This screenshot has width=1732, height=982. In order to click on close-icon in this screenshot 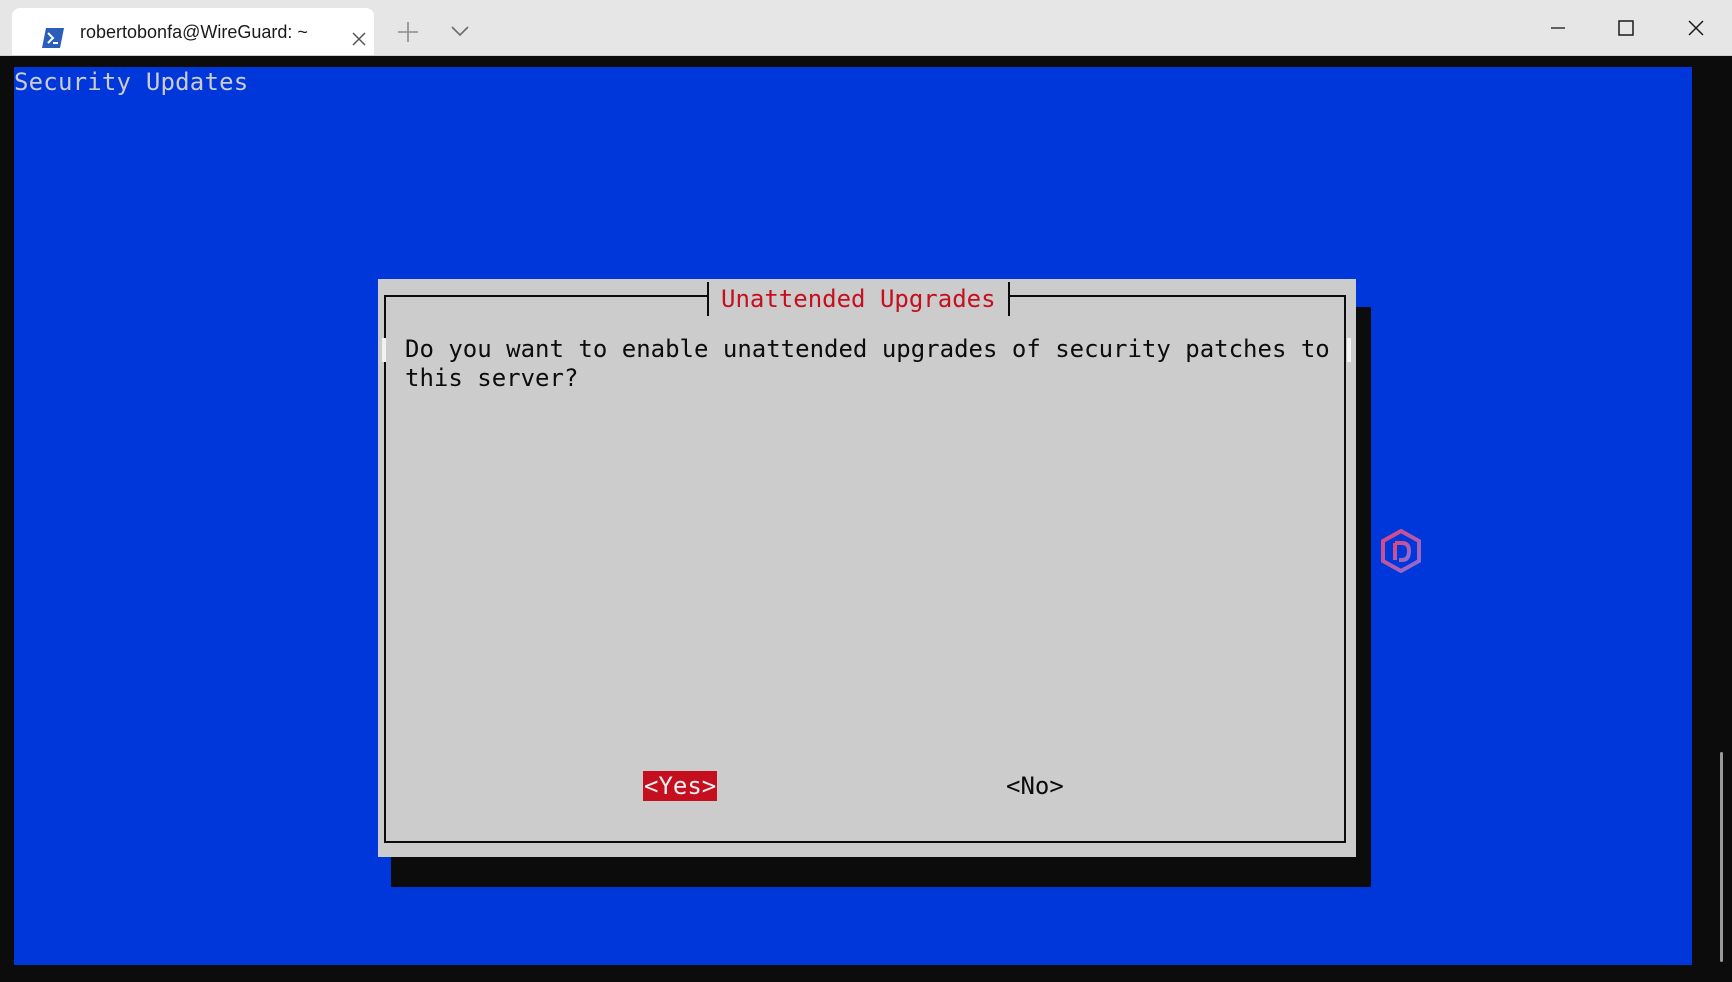, I will do `click(1696, 28)`.